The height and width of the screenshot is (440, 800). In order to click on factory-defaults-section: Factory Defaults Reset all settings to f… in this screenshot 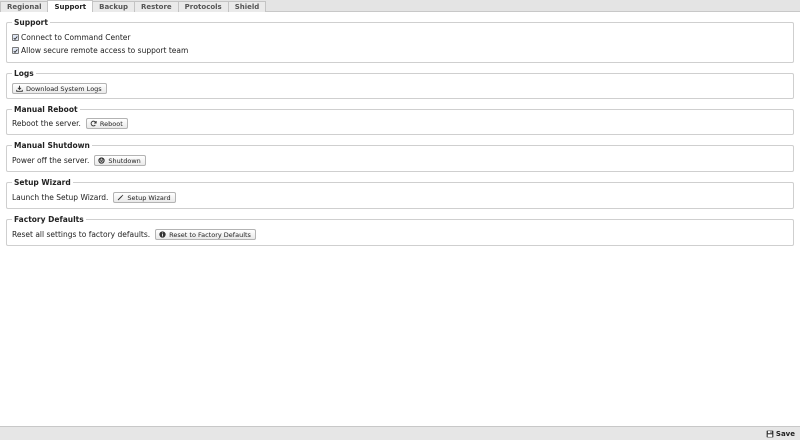, I will do `click(400, 230)`.